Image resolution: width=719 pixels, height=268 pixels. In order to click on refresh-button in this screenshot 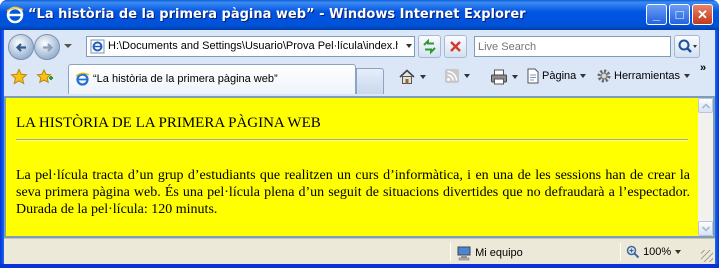, I will do `click(429, 46)`.